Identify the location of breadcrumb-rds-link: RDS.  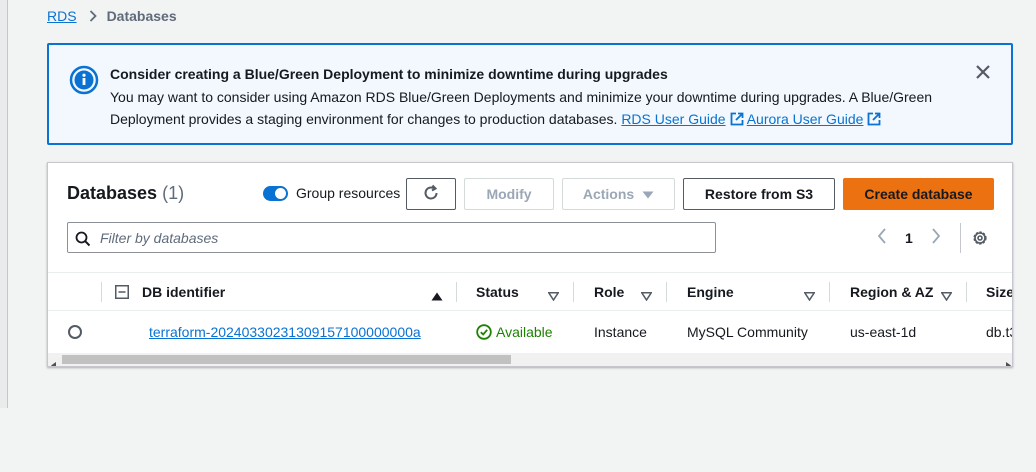
(62, 16).